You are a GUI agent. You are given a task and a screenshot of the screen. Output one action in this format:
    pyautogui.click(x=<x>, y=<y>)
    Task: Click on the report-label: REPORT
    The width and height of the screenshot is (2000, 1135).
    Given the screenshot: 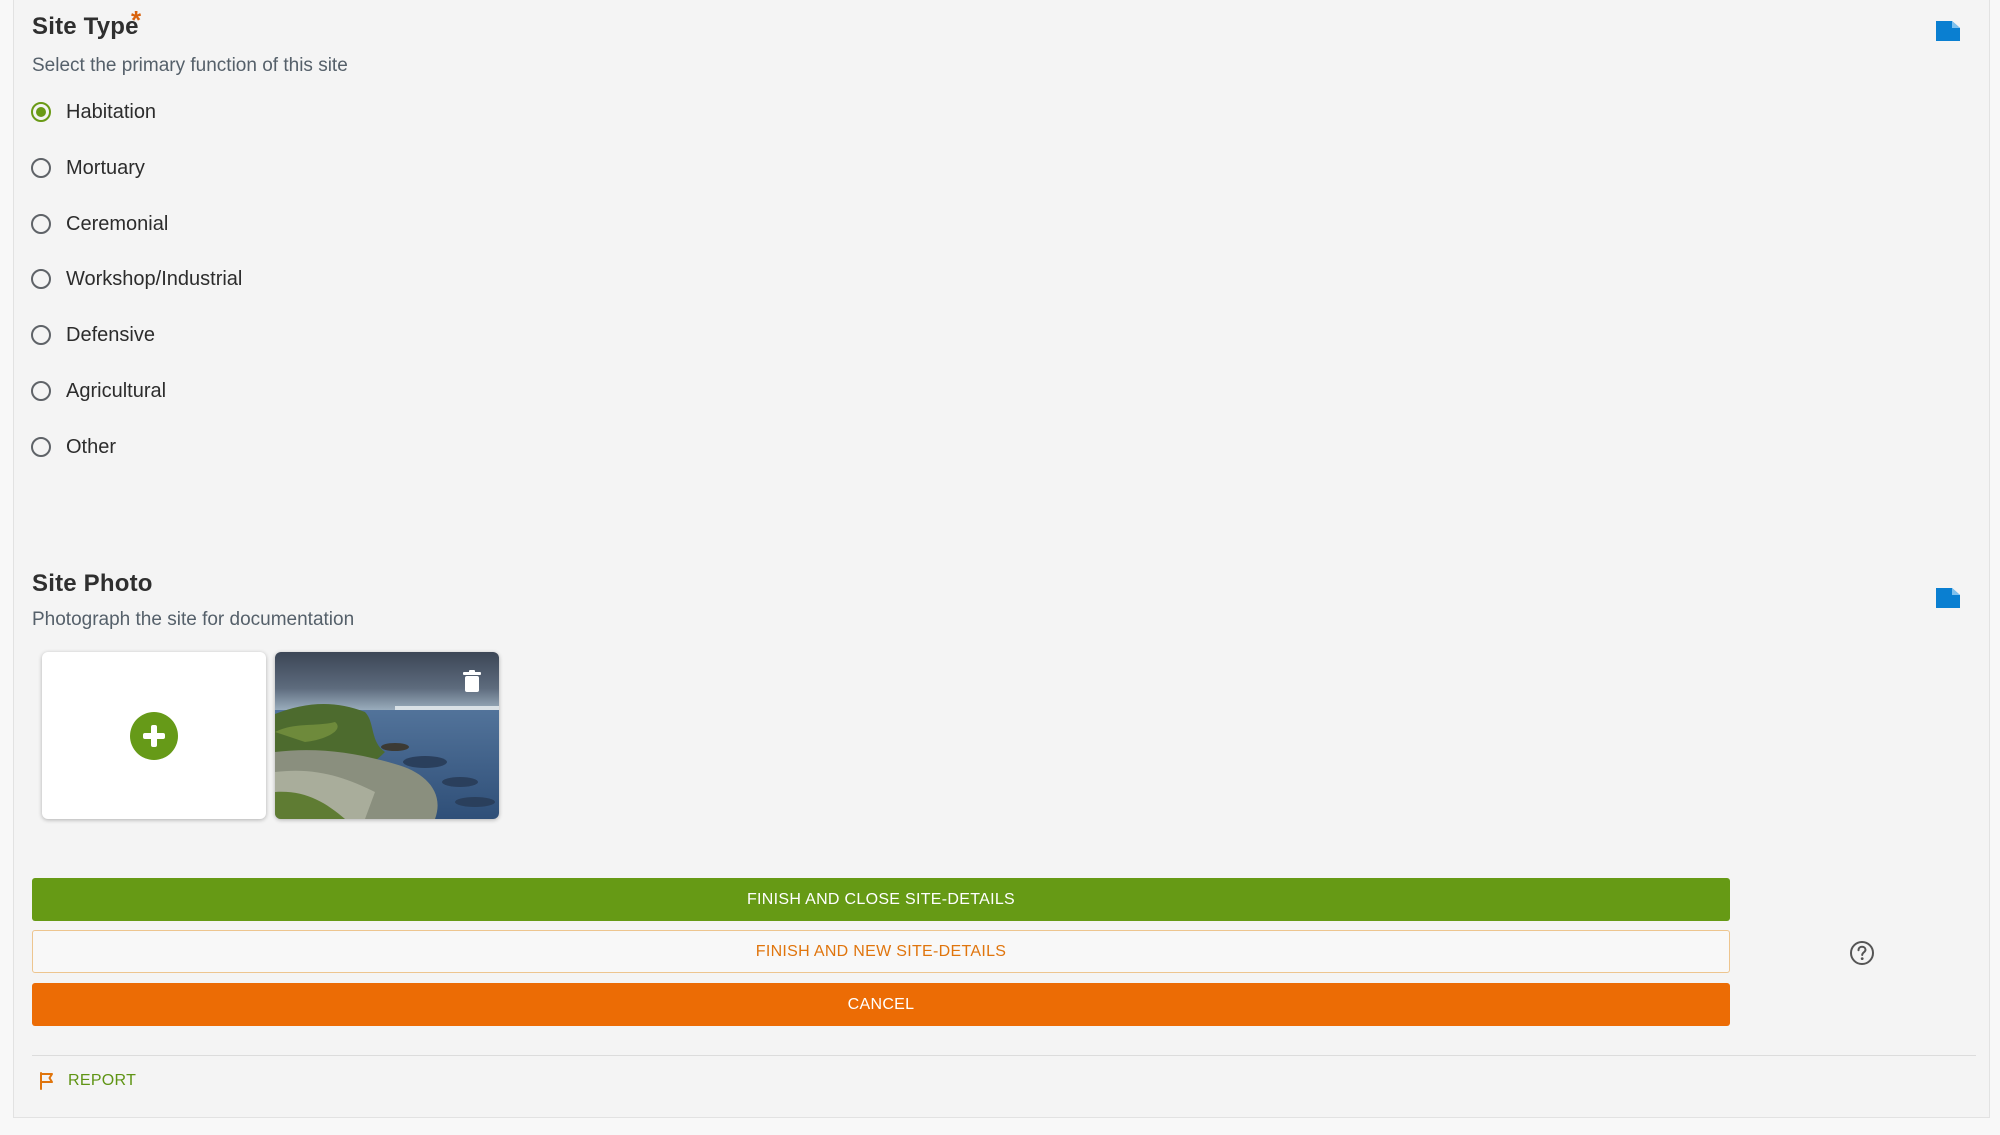 What is the action you would take?
    pyautogui.click(x=102, y=1080)
    